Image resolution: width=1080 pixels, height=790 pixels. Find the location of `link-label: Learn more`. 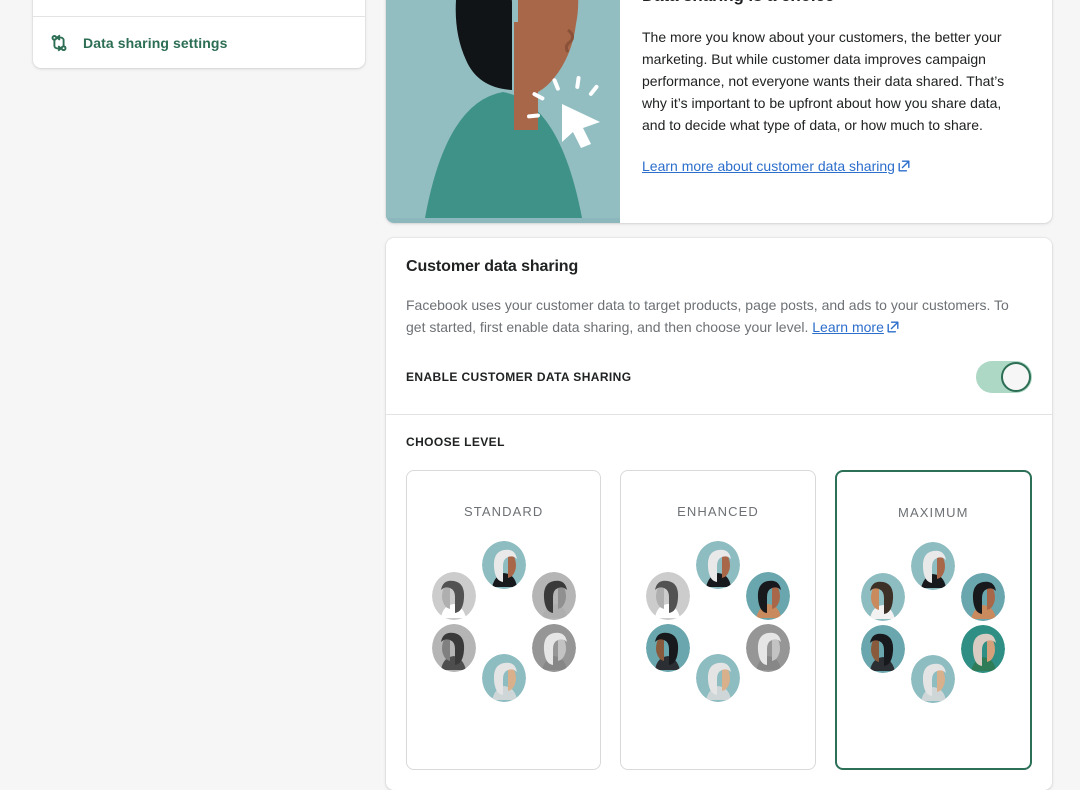

link-label: Learn more is located at coordinates (848, 327).